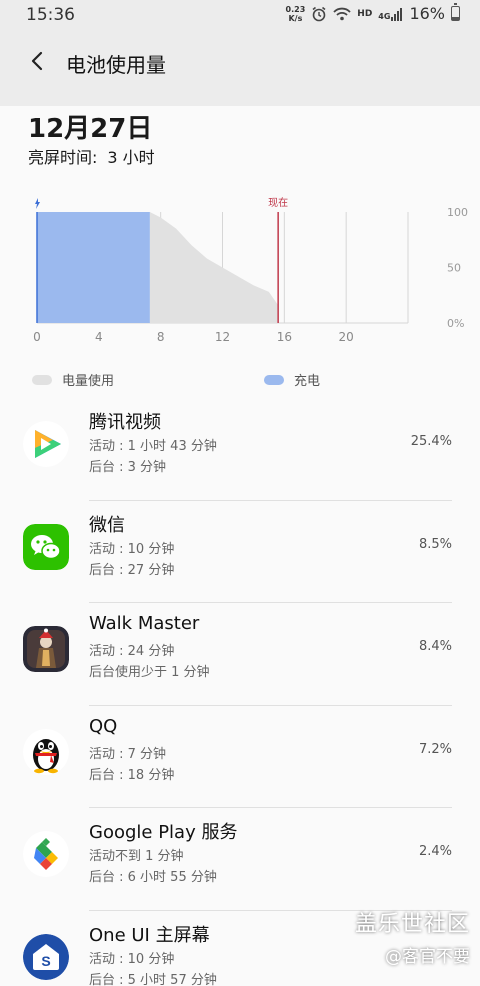  Describe the element at coordinates (50, 15) in the screenshot. I see `status-time: 15:36` at that location.